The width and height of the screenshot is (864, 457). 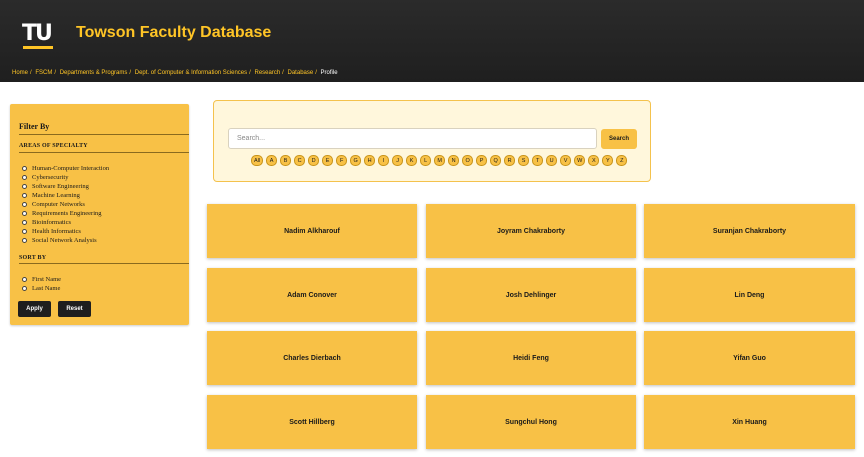 I want to click on faculty-card: Suranjan Chakraborty, so click(x=749, y=231).